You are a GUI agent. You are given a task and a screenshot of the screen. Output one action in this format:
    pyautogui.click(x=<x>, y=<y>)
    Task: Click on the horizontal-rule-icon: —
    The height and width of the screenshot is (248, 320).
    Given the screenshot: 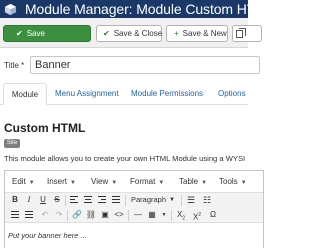 What is the action you would take?
    pyautogui.click(x=138, y=215)
    